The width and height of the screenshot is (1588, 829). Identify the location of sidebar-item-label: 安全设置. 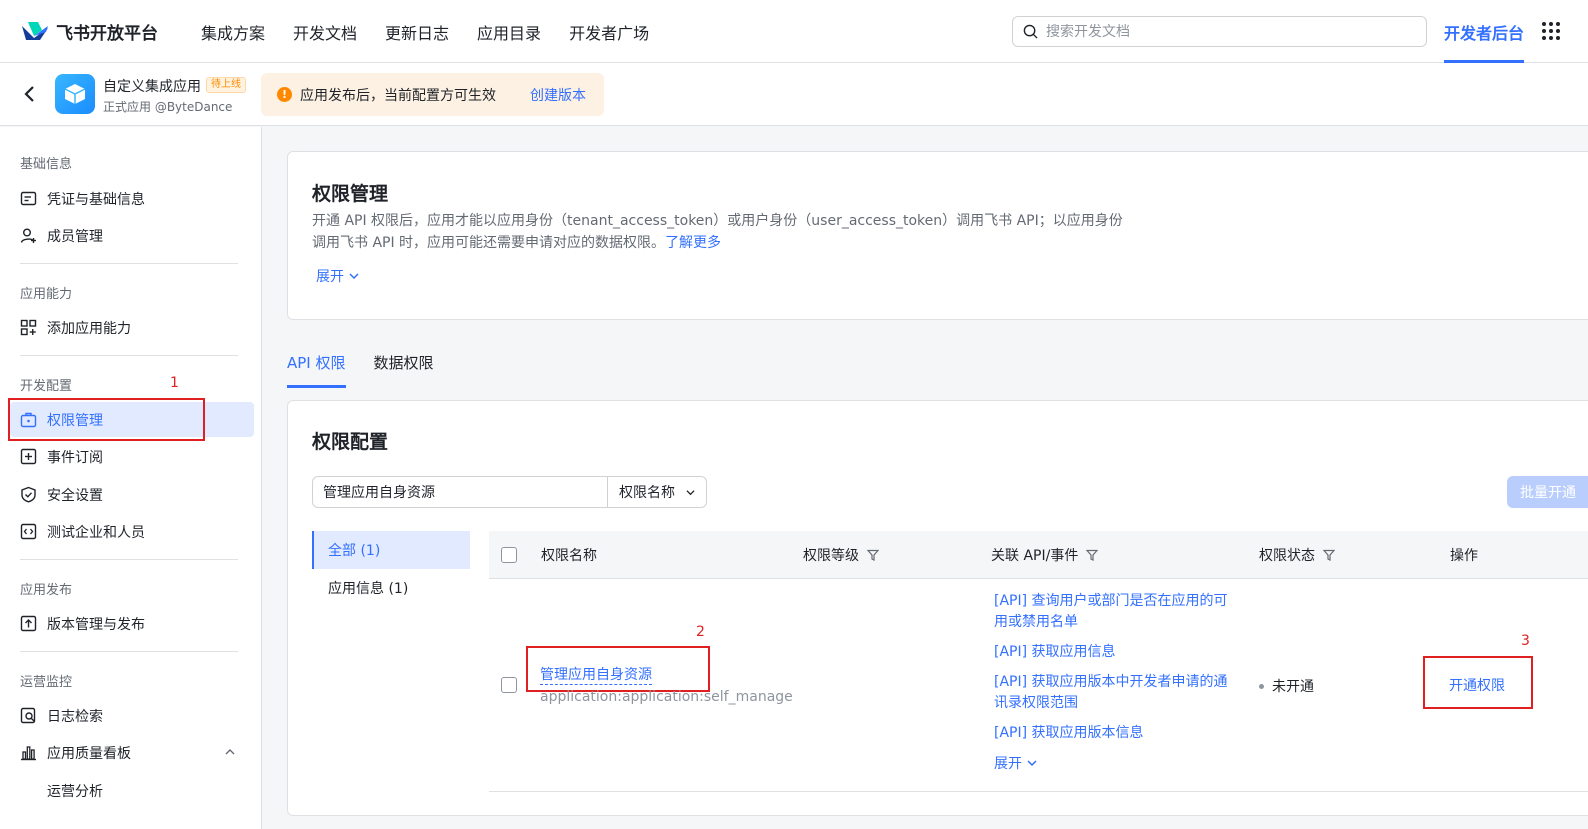
(75, 495).